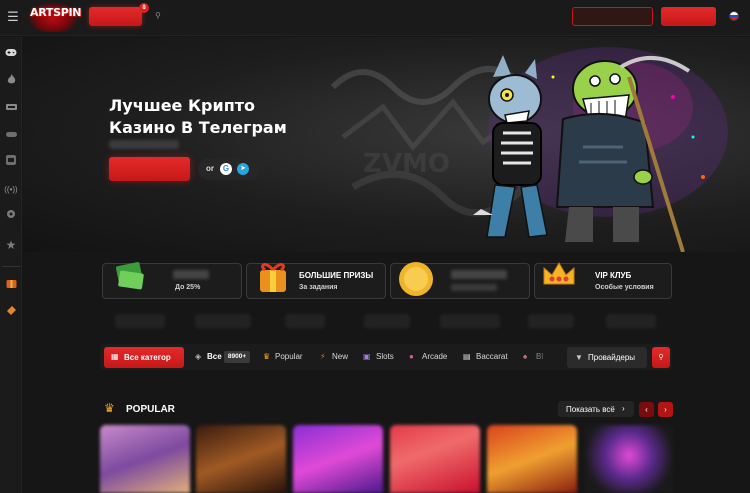 This screenshot has width=750, height=493. I want to click on prev-arrow-button: ‹, so click(646, 409).